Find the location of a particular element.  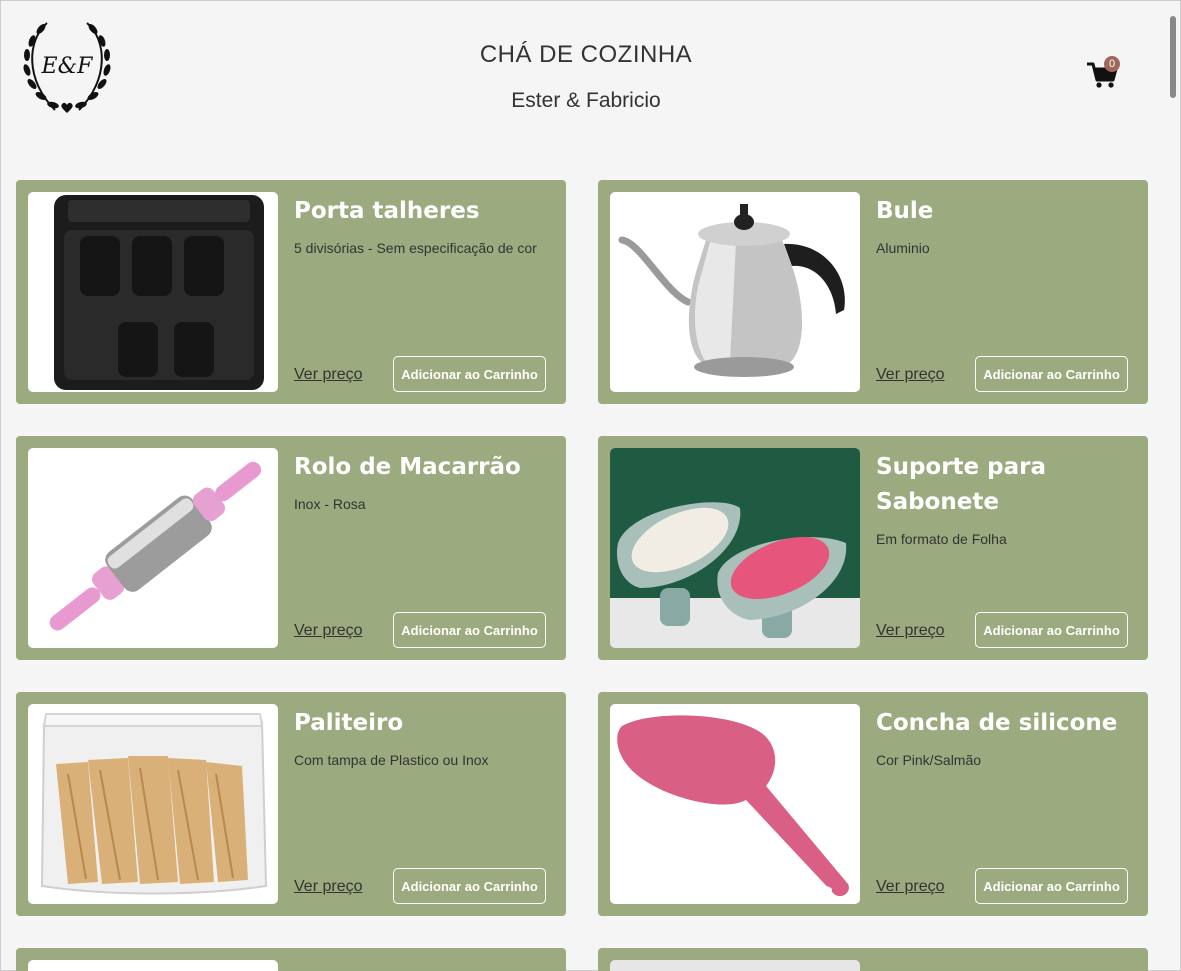

product-description: 5 divisórias - Sem especificação de cor is located at coordinates (415, 248).